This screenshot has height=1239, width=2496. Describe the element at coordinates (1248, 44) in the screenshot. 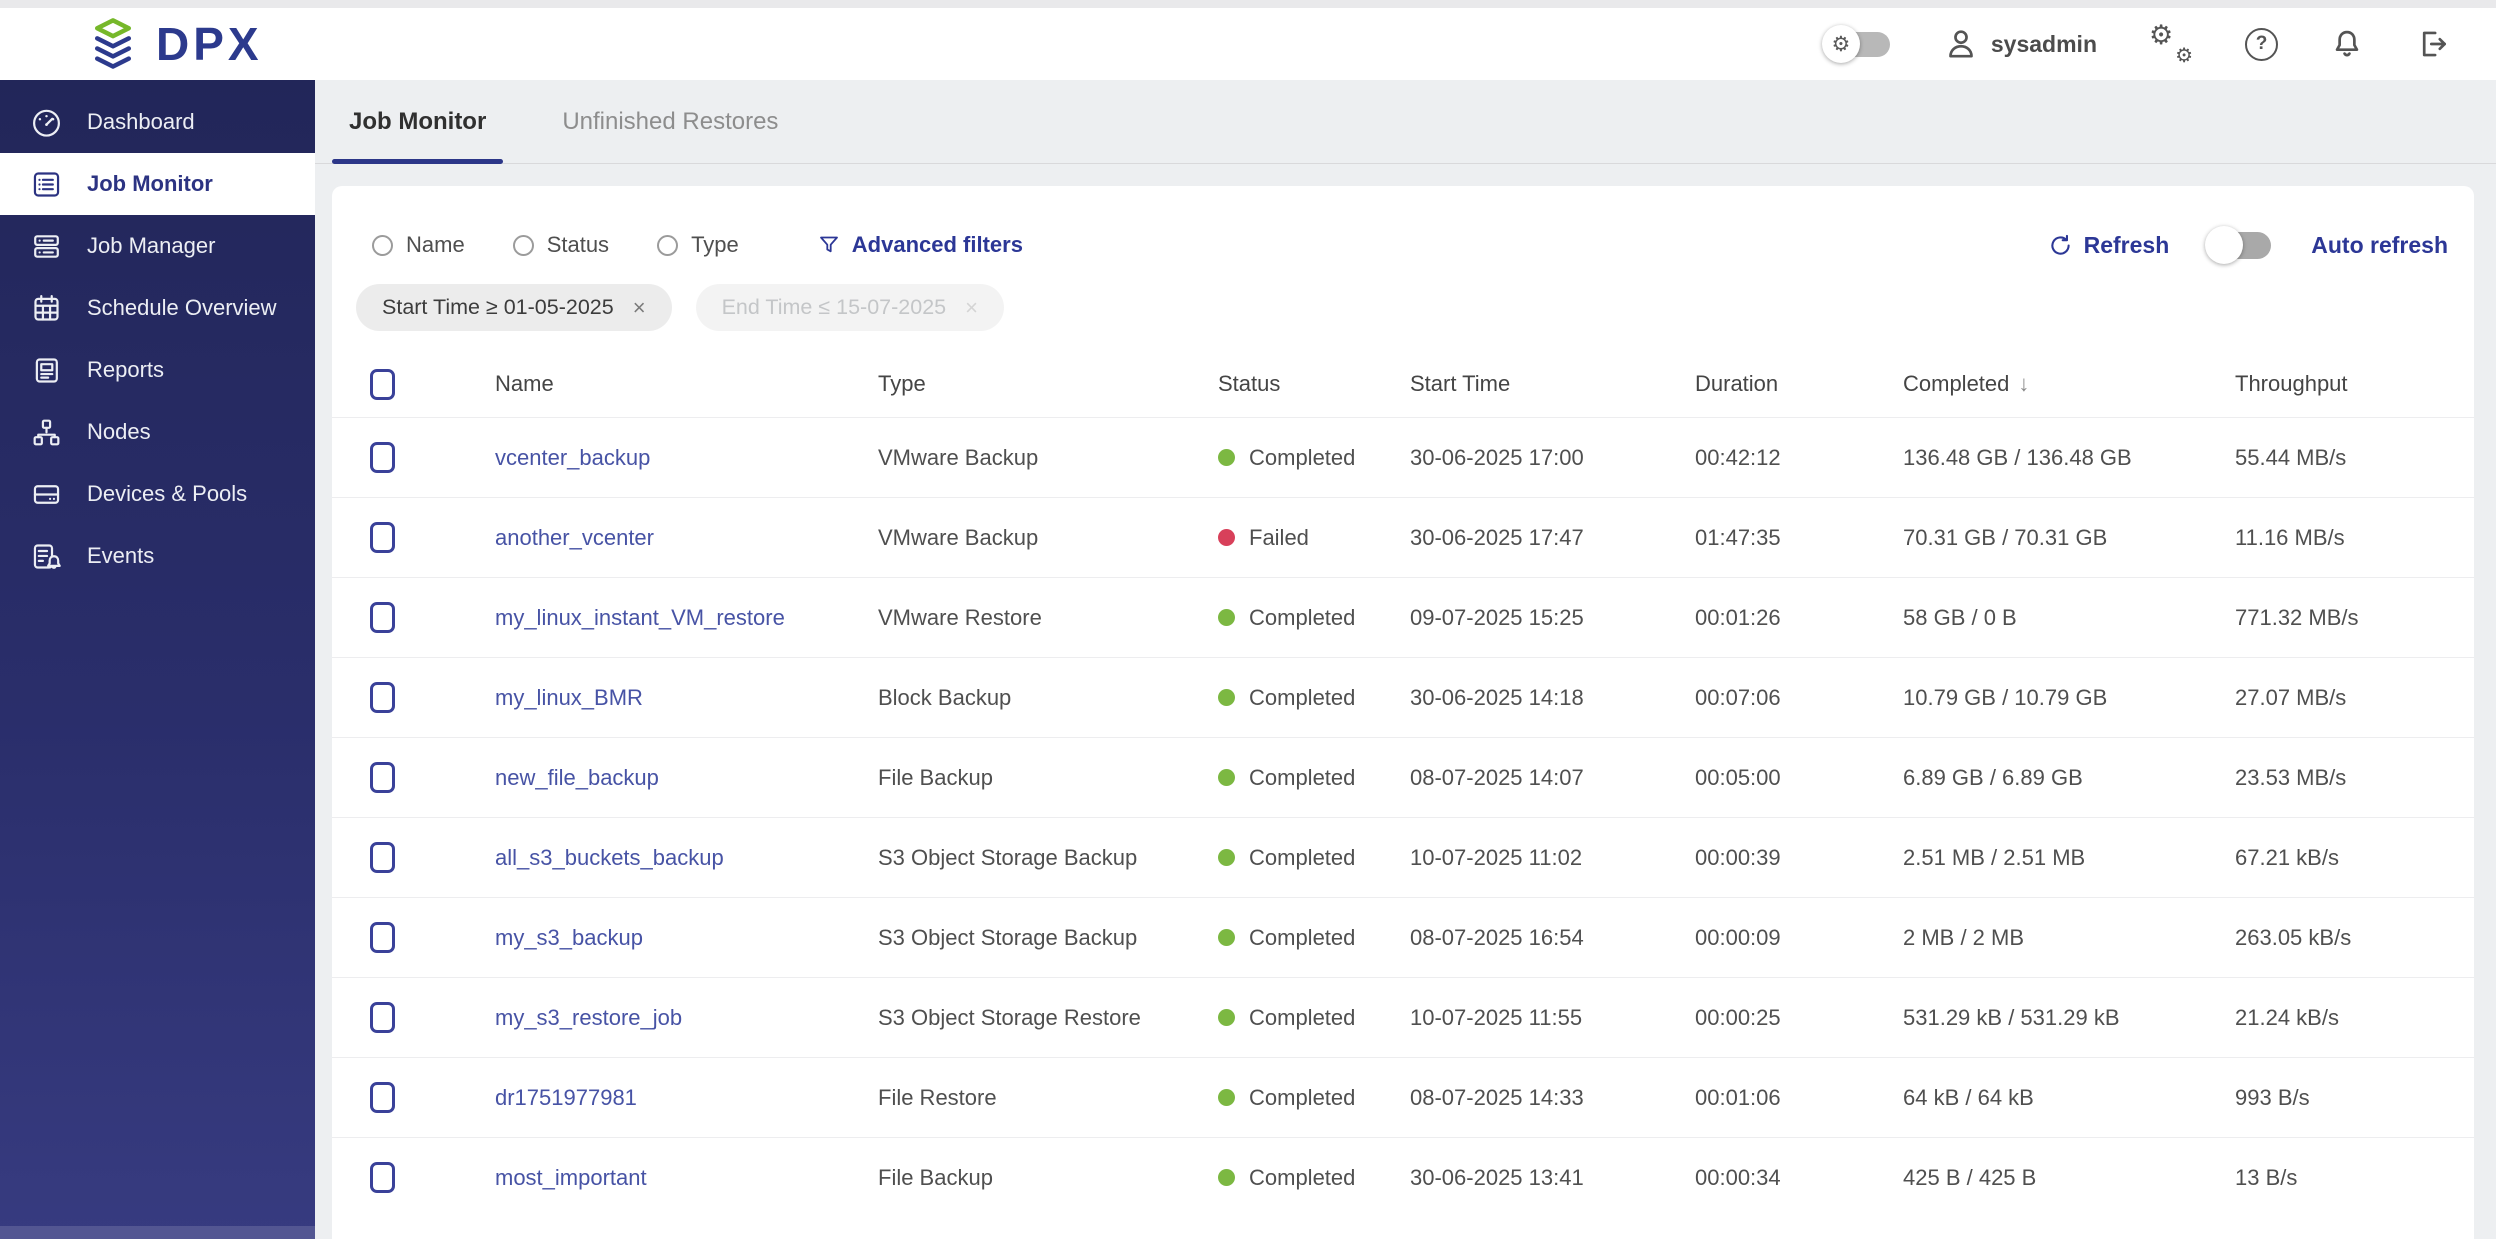

I see `topbar: DPX ⚙ sysadmin ⚙ ⚙ ?` at that location.